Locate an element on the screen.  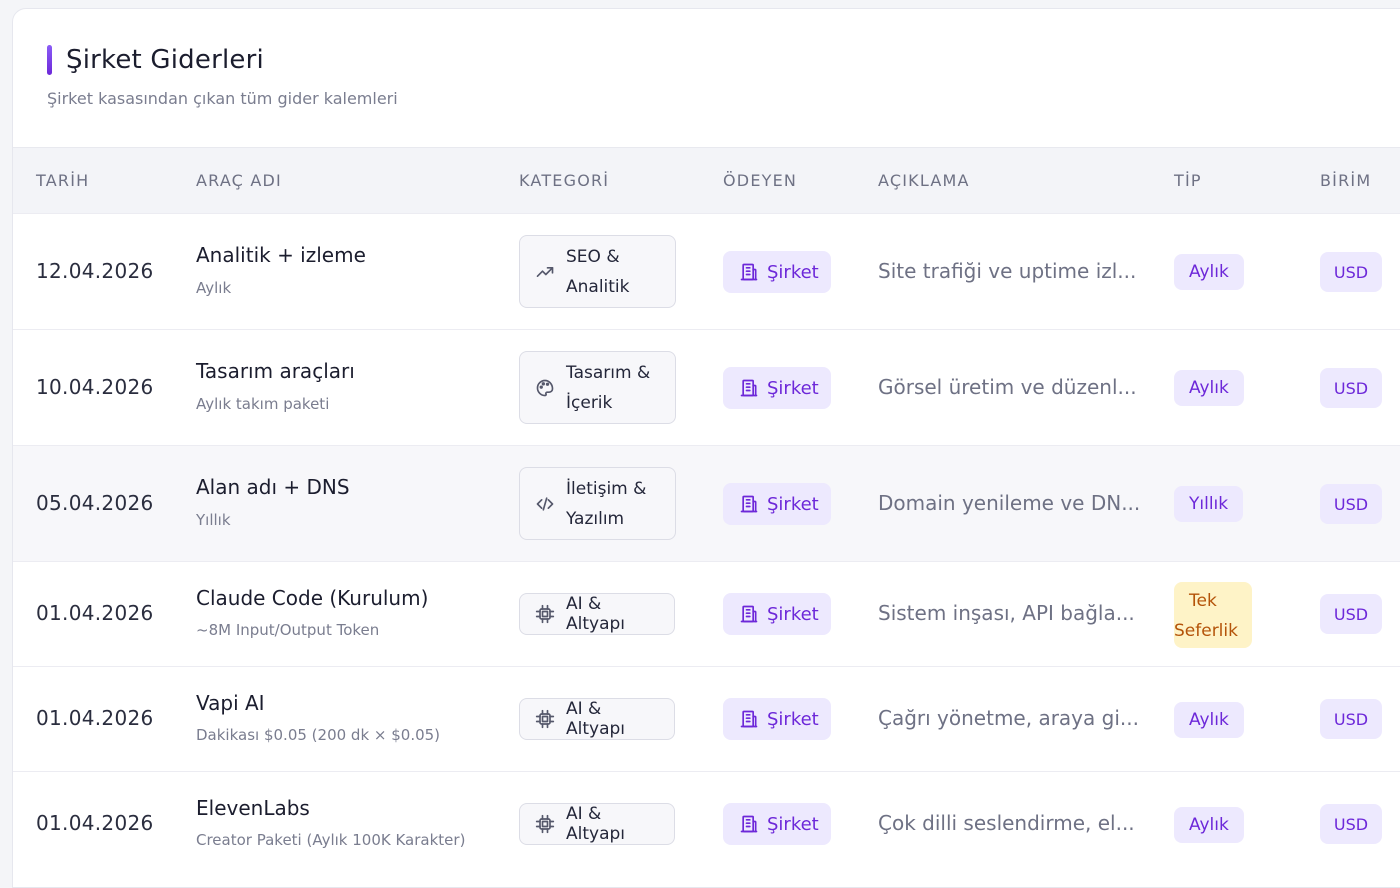
tool-subtitle: Yıllık is located at coordinates (213, 520).